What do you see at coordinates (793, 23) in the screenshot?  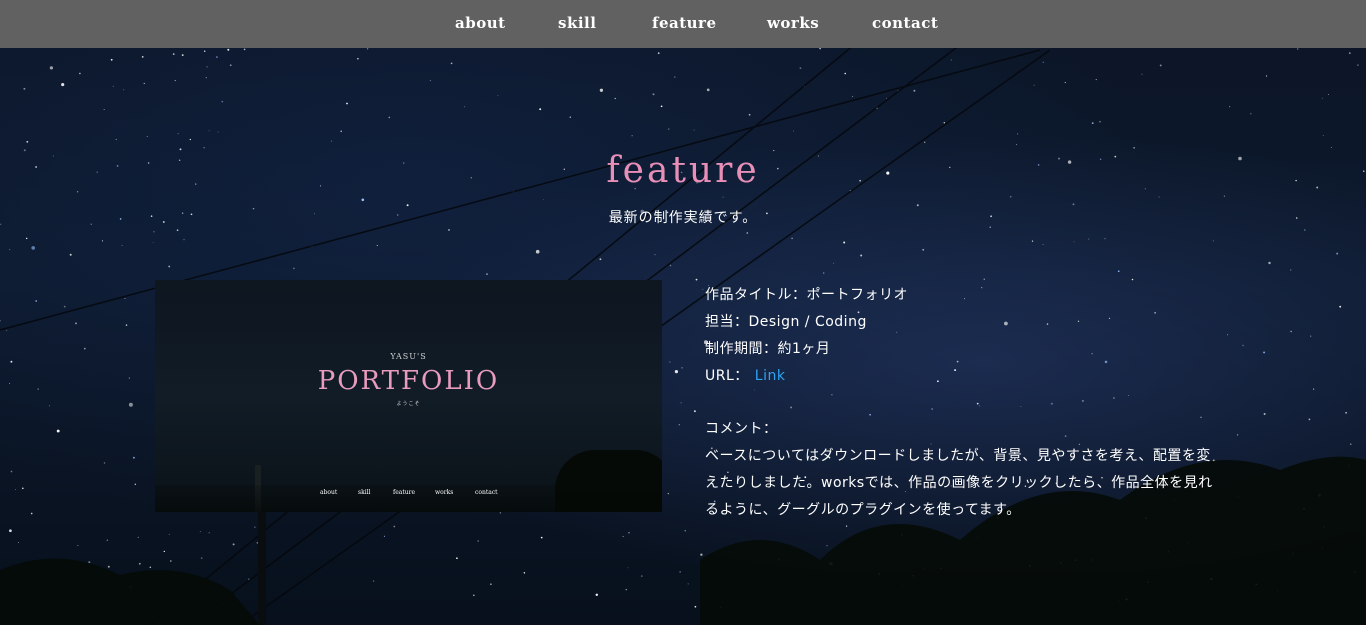 I see `nav-item-works: works` at bounding box center [793, 23].